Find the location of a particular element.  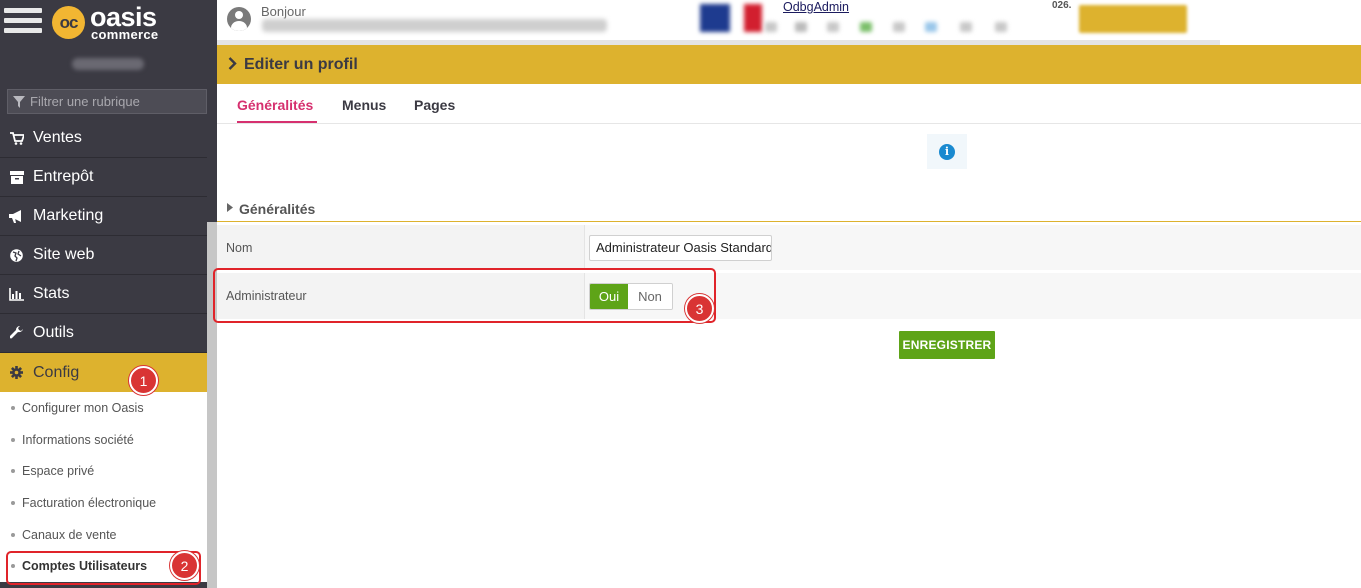

highlight-administrateur-row is located at coordinates (464, 295).